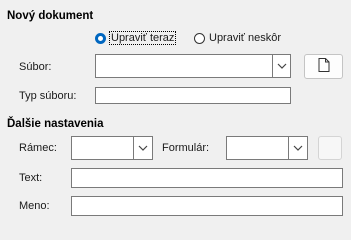 Image resolution: width=351 pixels, height=240 pixels. Describe the element at coordinates (199, 38) in the screenshot. I see `radio-unselected-icon` at that location.